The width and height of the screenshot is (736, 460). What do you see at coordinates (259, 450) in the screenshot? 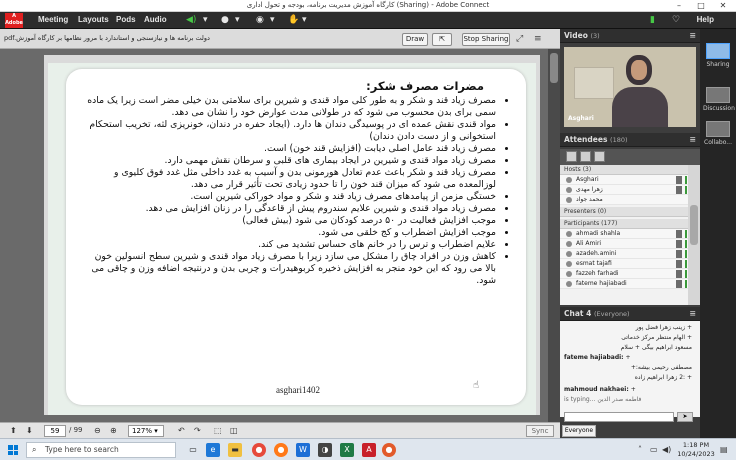
I see `chrome-icon: ●` at bounding box center [259, 450].